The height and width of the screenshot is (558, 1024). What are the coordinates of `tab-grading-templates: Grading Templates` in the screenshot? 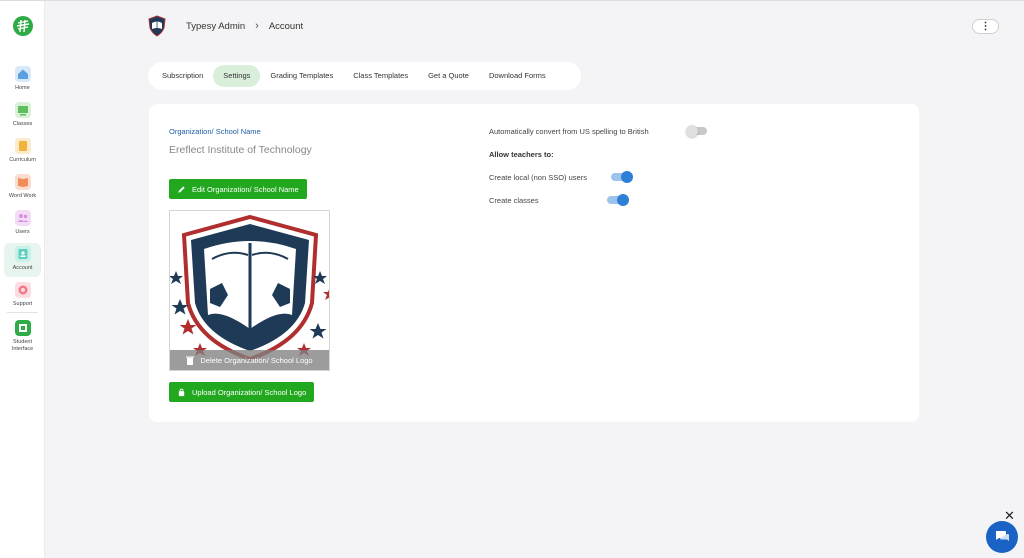 It's located at (301, 76).